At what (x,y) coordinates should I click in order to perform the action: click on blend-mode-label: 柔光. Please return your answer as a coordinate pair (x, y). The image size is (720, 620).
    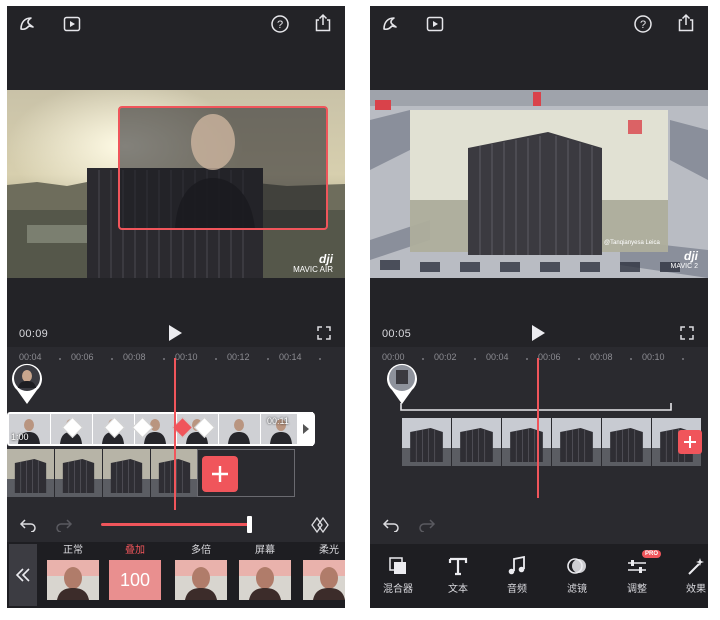
    Looking at the image, I should click on (329, 550).